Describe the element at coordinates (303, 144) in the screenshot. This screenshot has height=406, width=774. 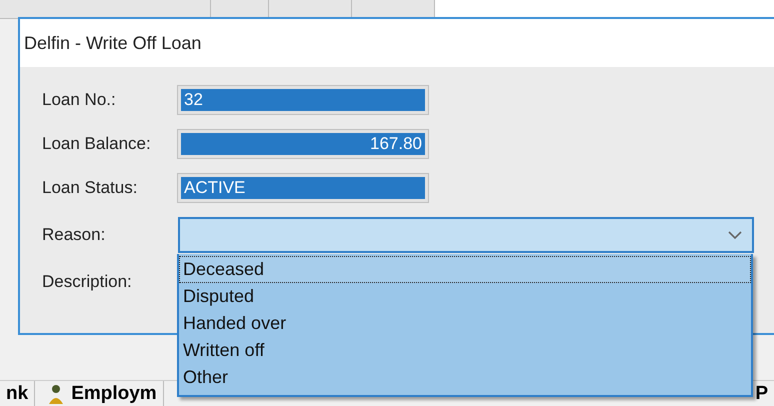
I see `input-field: 167.80` at that location.